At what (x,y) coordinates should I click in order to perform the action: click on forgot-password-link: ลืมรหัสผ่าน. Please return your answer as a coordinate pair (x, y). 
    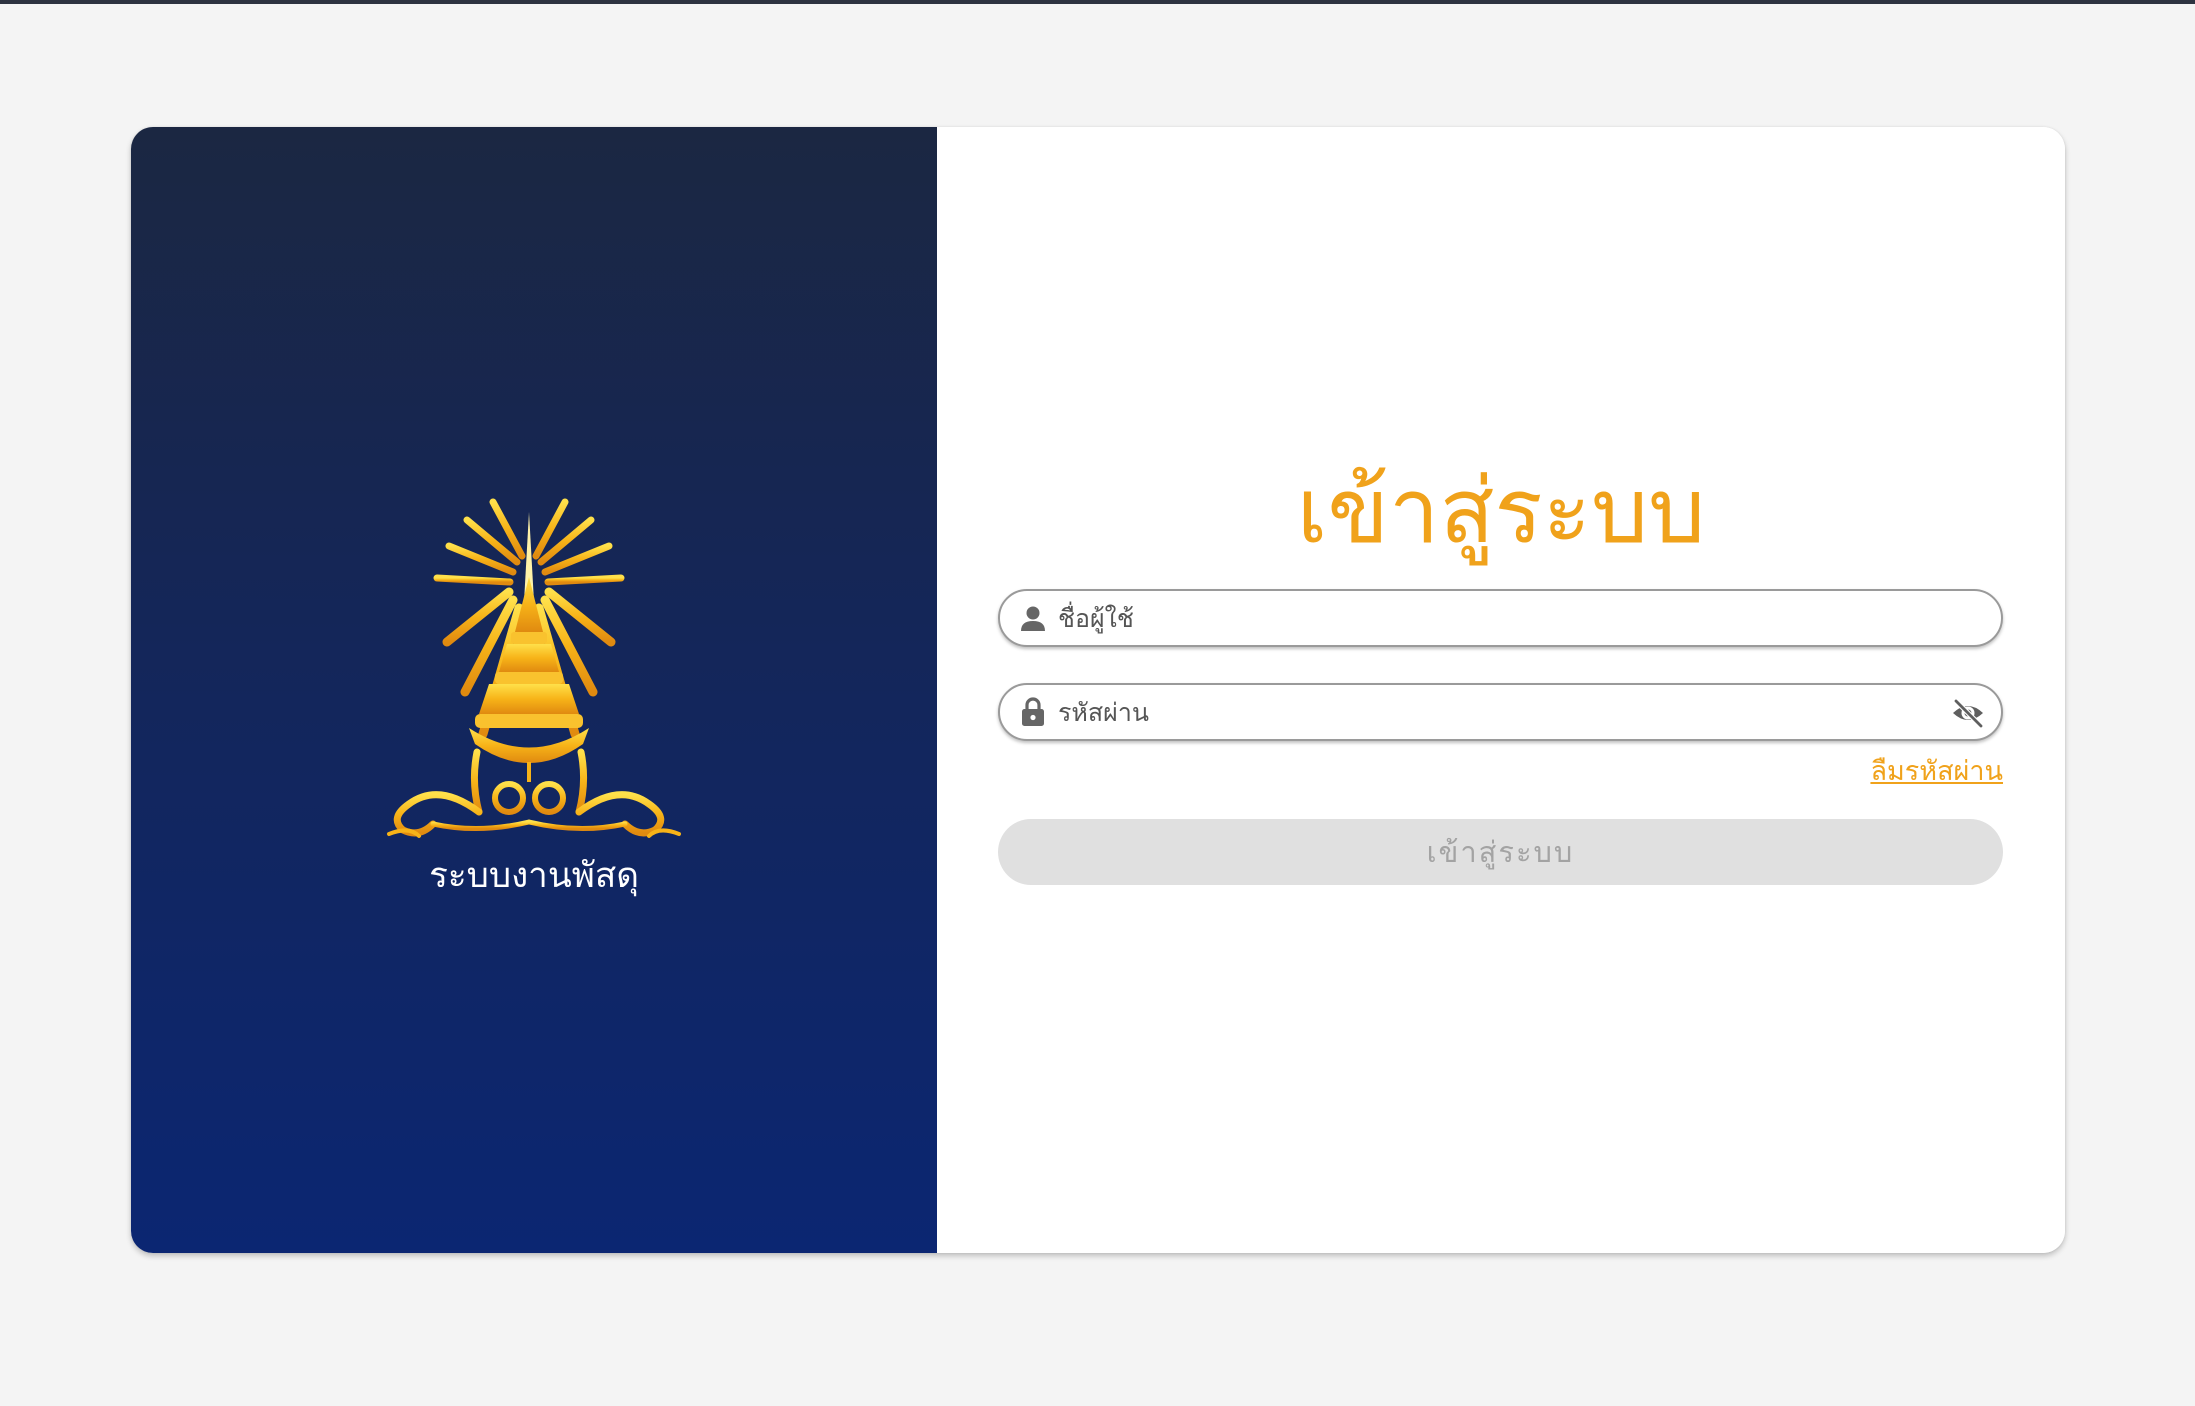
    Looking at the image, I should click on (1936, 772).